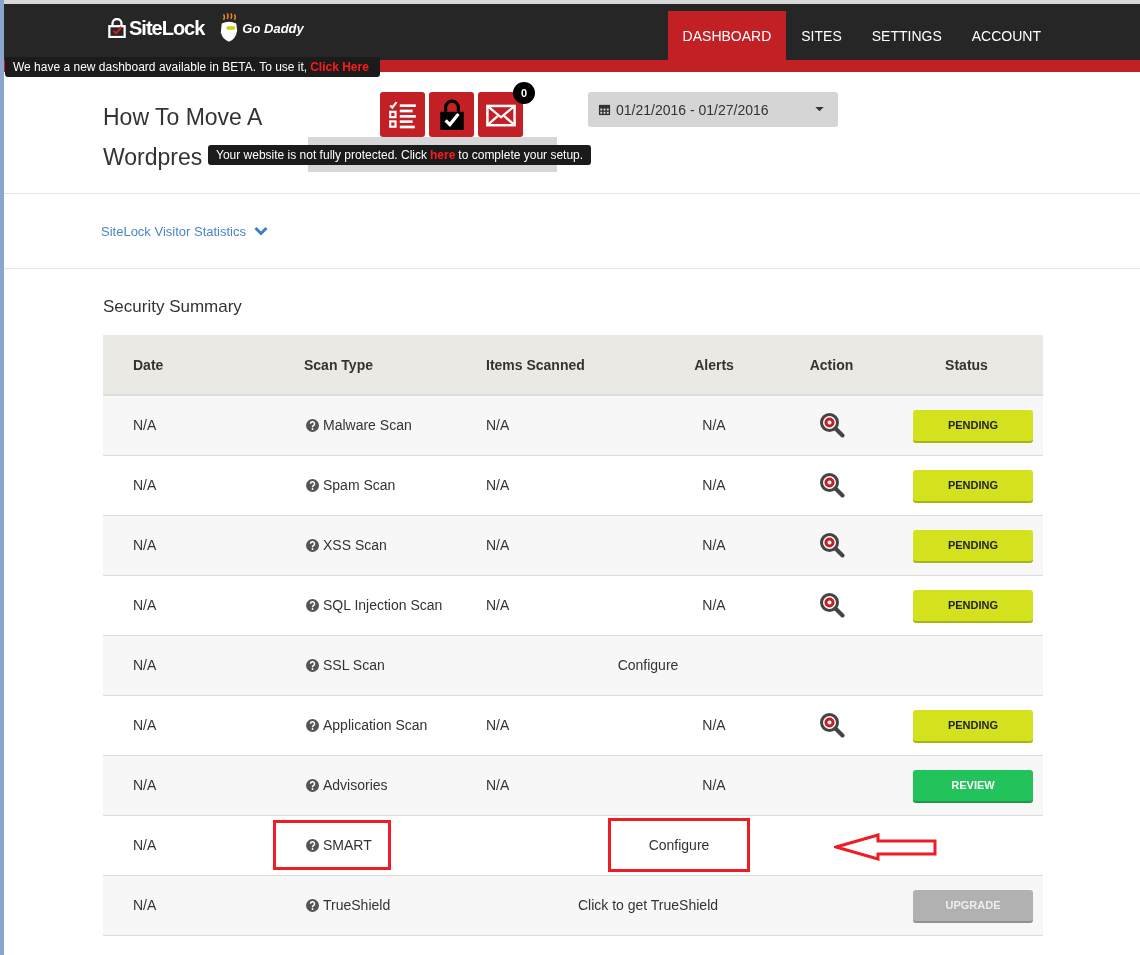 This screenshot has height=955, width=1140. I want to click on shopping-bag-icon, so click(451, 114).